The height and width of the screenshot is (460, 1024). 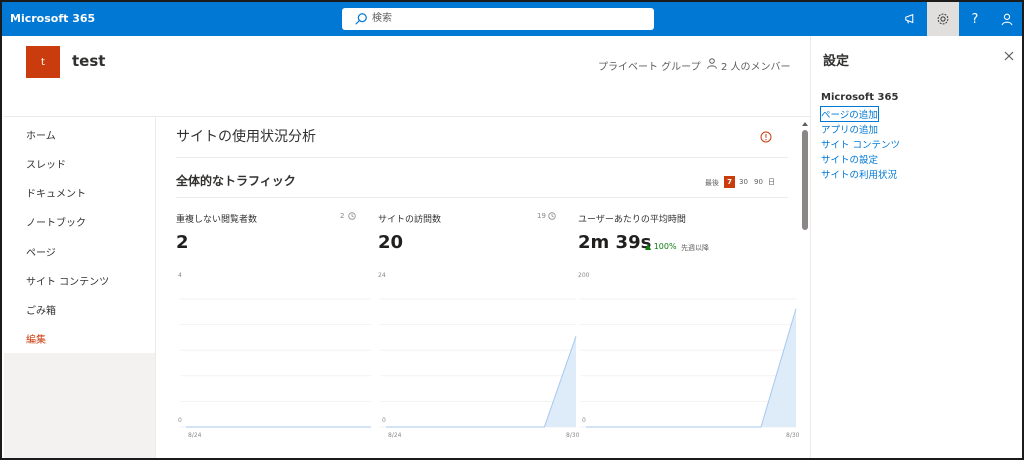 I want to click on range-unit-days: 日, so click(x=771, y=182).